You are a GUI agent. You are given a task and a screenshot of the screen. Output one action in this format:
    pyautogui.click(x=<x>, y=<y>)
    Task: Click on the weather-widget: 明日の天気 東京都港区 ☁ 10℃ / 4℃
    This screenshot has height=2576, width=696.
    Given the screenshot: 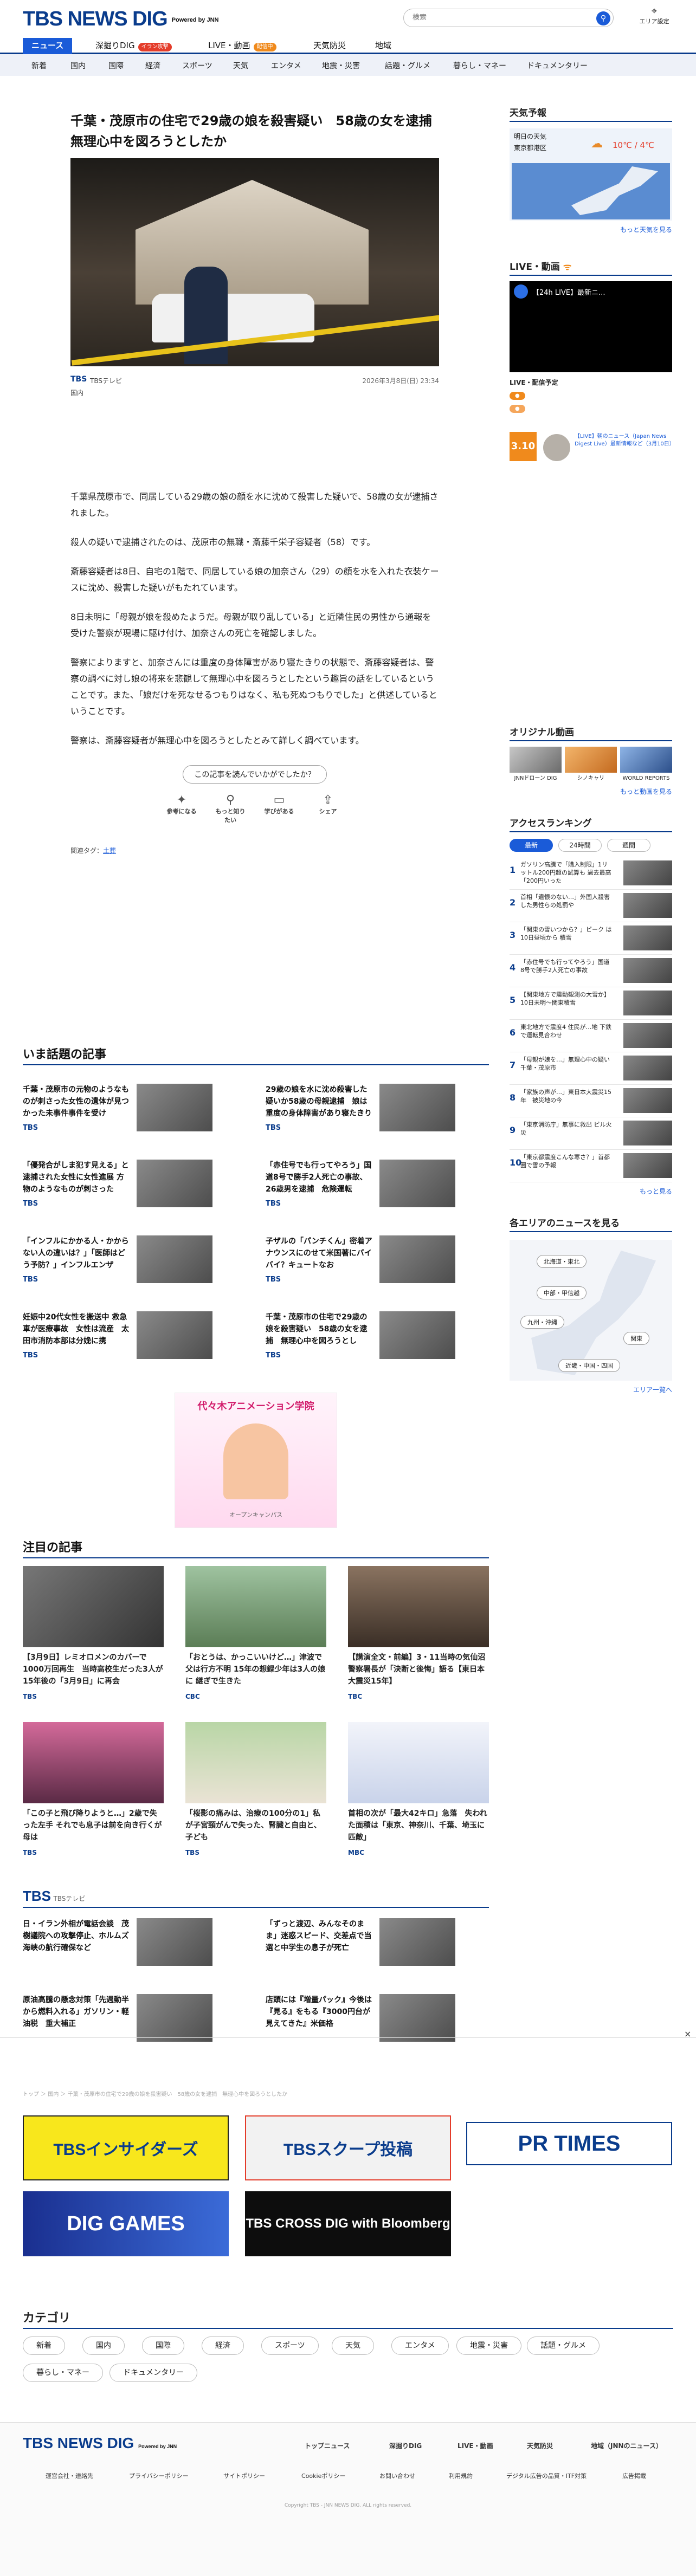 What is the action you would take?
    pyautogui.click(x=591, y=174)
    